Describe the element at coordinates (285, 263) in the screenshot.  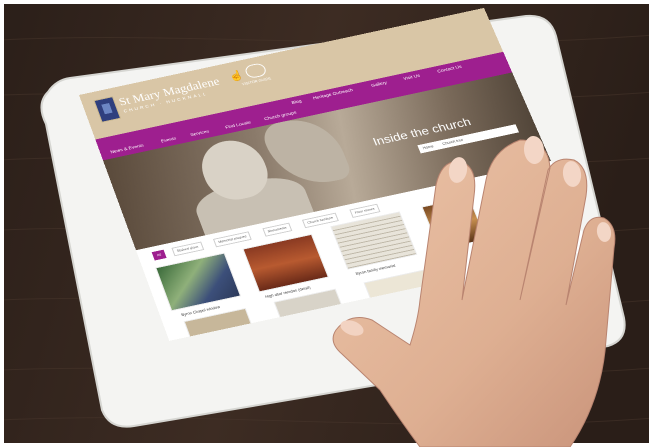
I see `gallery-item-reredos` at that location.